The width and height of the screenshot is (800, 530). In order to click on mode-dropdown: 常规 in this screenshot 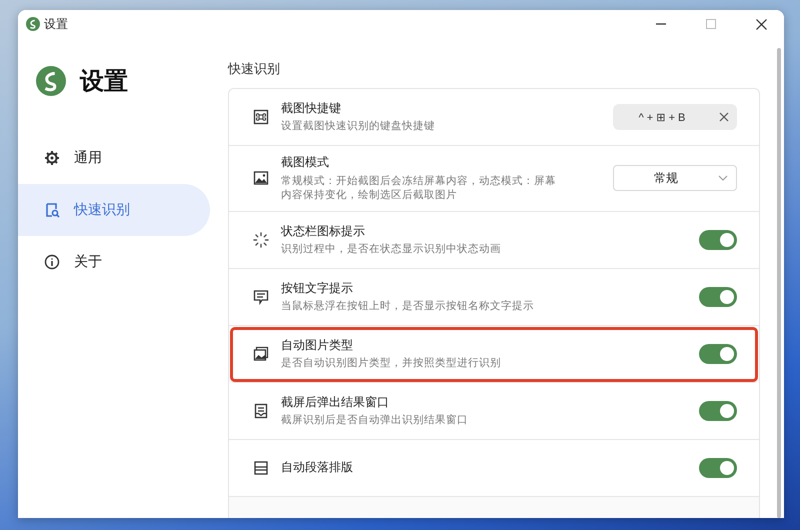, I will do `click(675, 178)`.